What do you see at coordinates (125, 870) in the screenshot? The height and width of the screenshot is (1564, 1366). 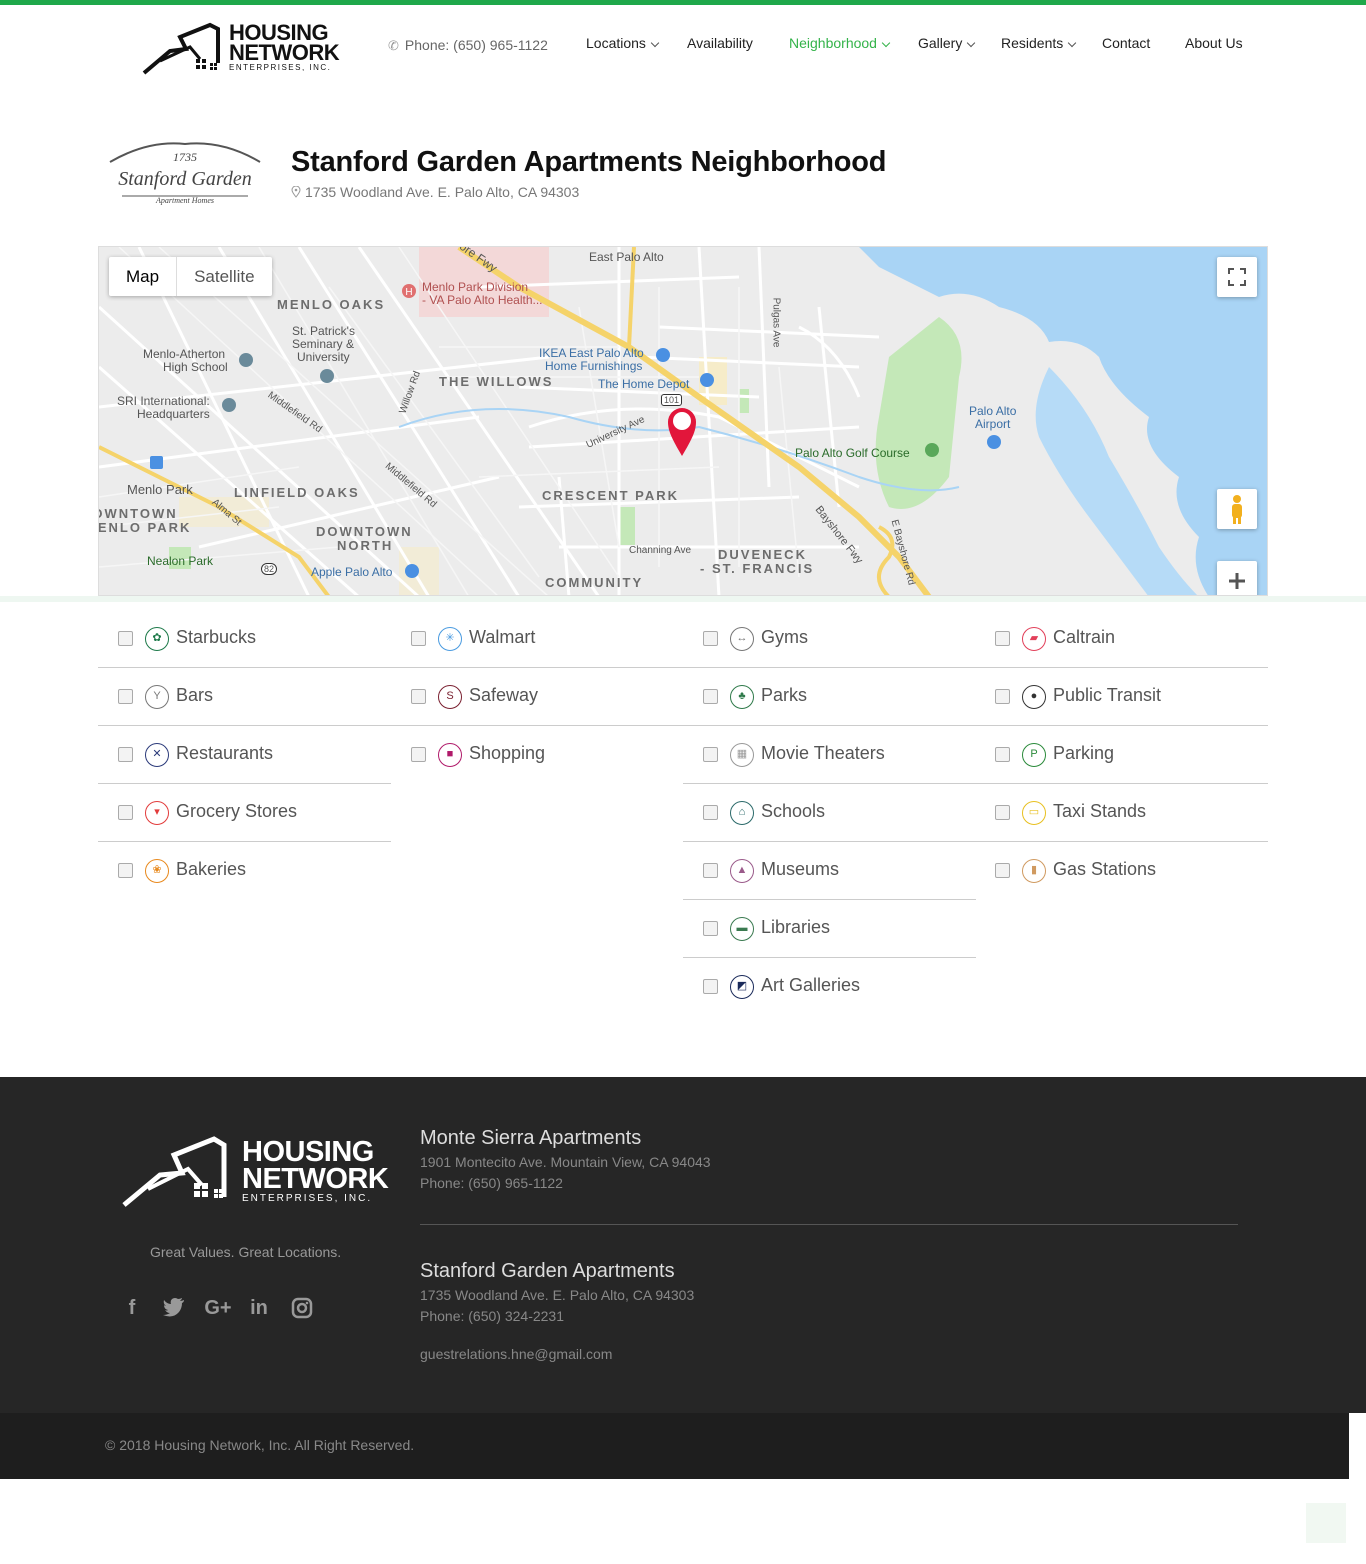 I see `amenity-checkbox-bakeries` at bounding box center [125, 870].